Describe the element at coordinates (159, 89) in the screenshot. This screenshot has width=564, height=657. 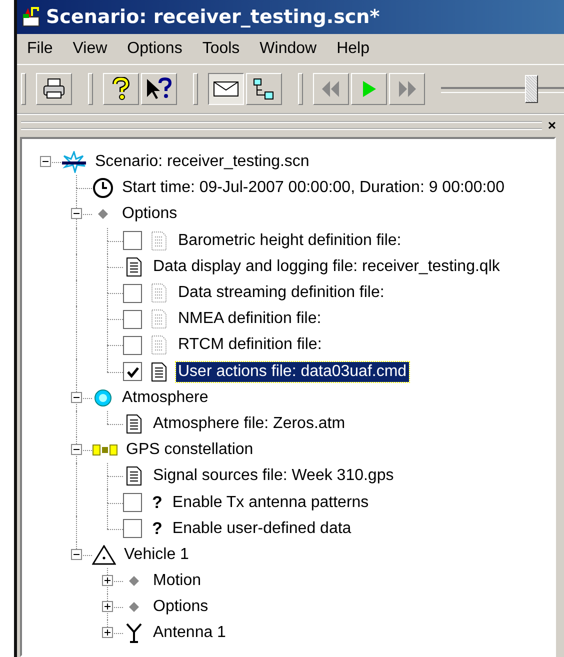
I see `context-help-icon` at that location.